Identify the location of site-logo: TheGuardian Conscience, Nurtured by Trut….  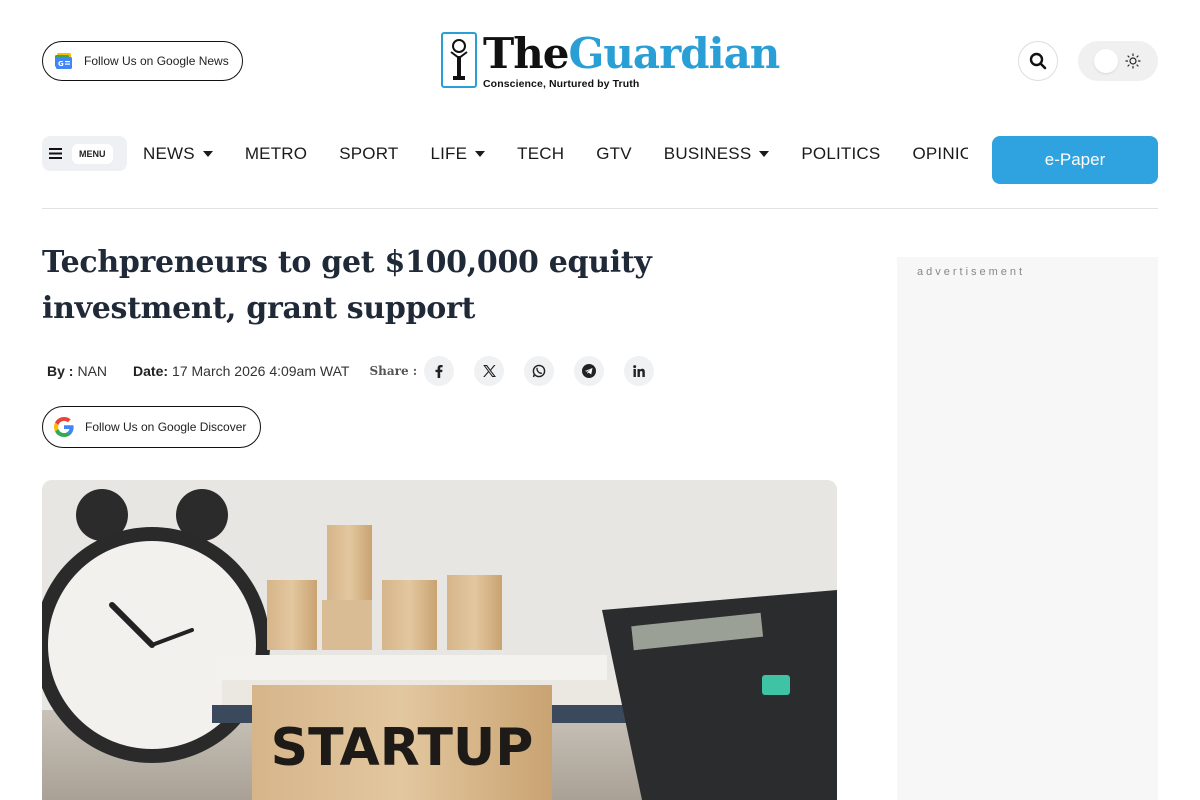
(617, 61).